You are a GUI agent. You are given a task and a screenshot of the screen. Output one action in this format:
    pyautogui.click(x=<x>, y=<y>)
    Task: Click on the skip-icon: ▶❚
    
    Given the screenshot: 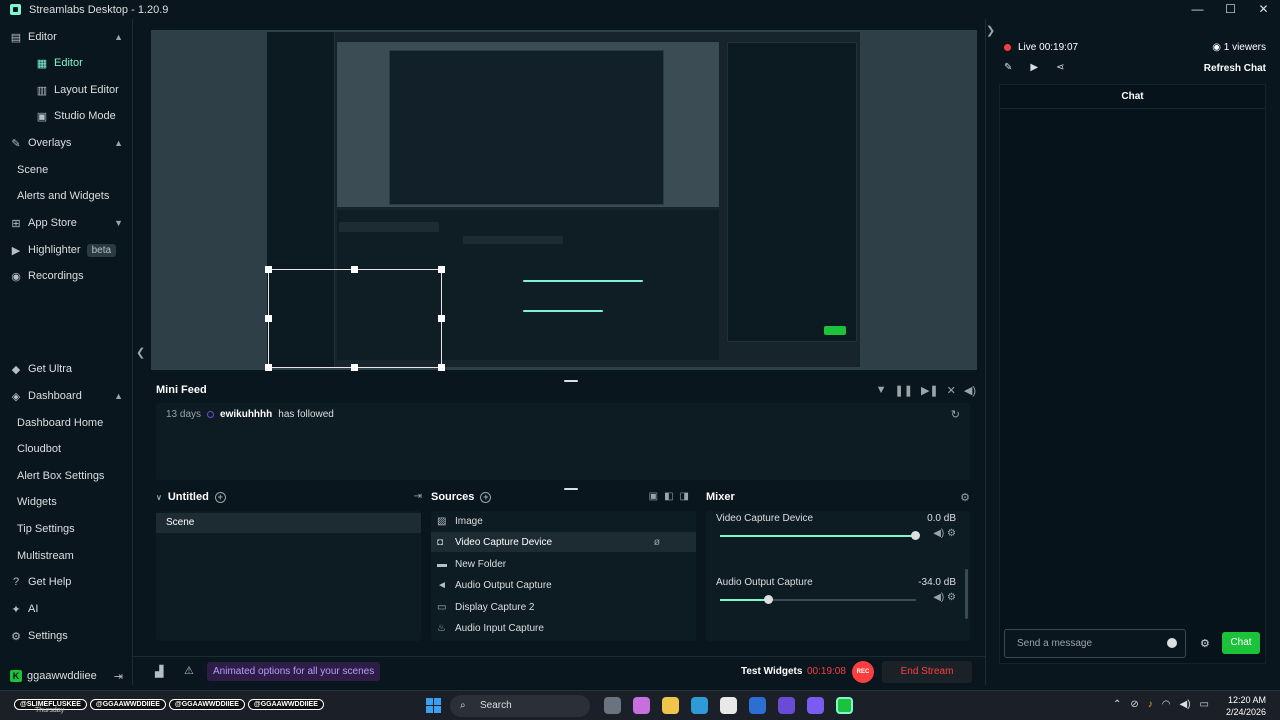 What is the action you would take?
    pyautogui.click(x=930, y=390)
    